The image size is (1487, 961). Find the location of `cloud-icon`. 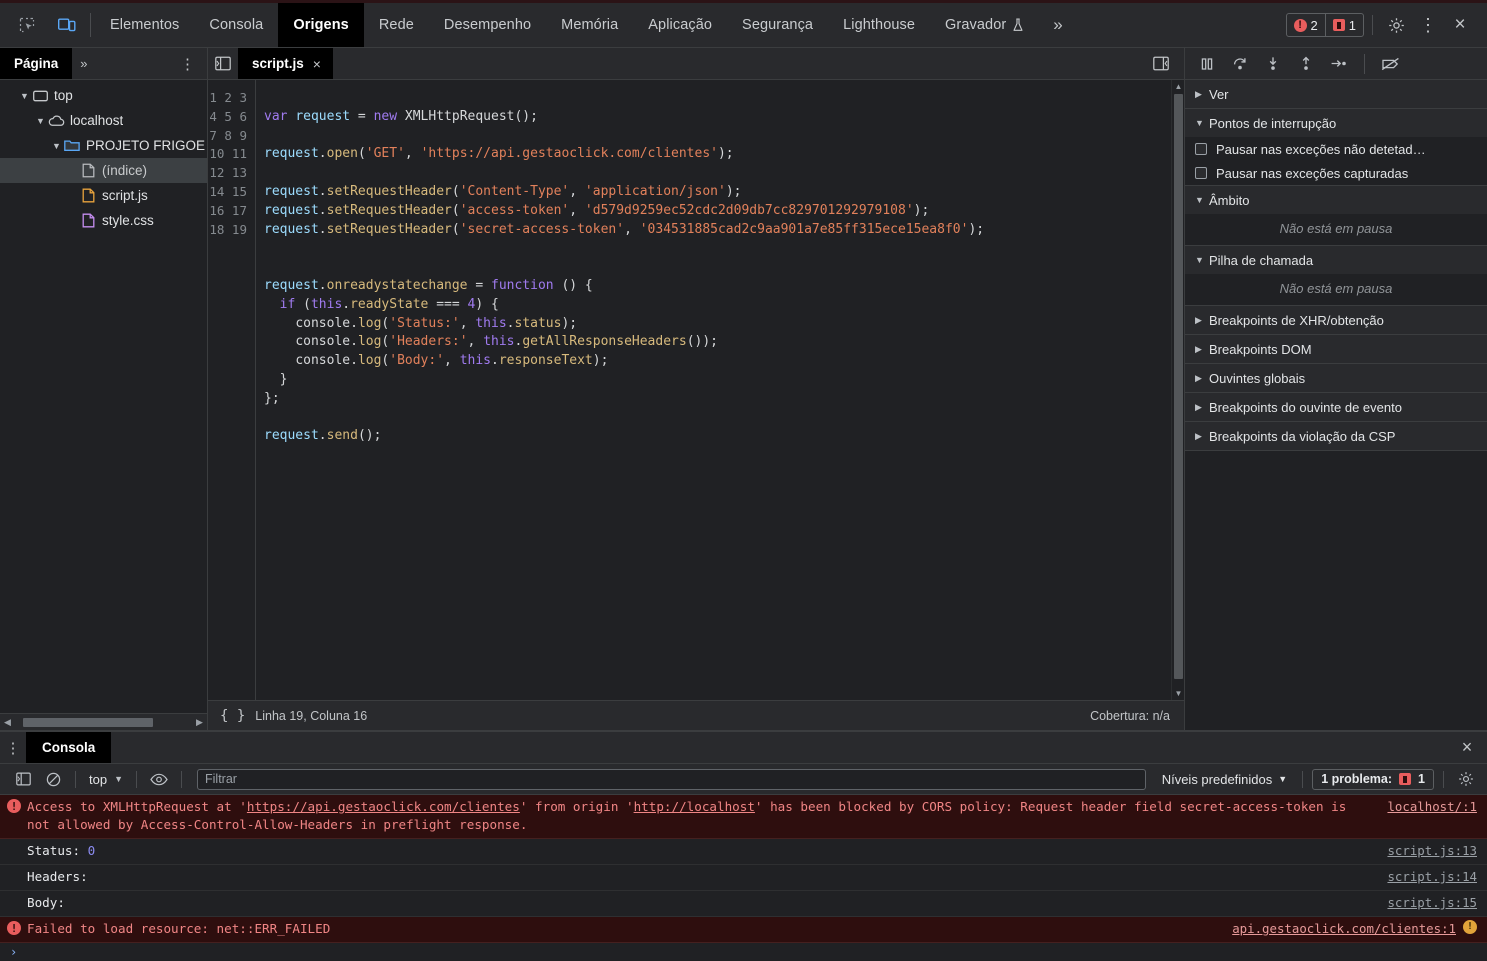

cloud-icon is located at coordinates (56, 121).